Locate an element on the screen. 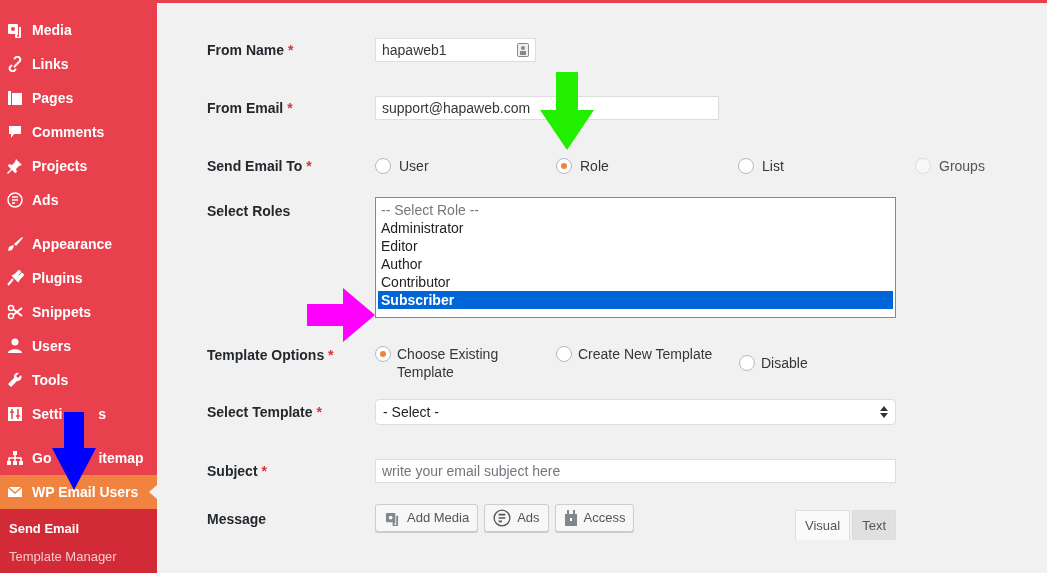 Image resolution: width=1047 pixels, height=573 pixels. toolbar-button: Ads is located at coordinates (516, 518).